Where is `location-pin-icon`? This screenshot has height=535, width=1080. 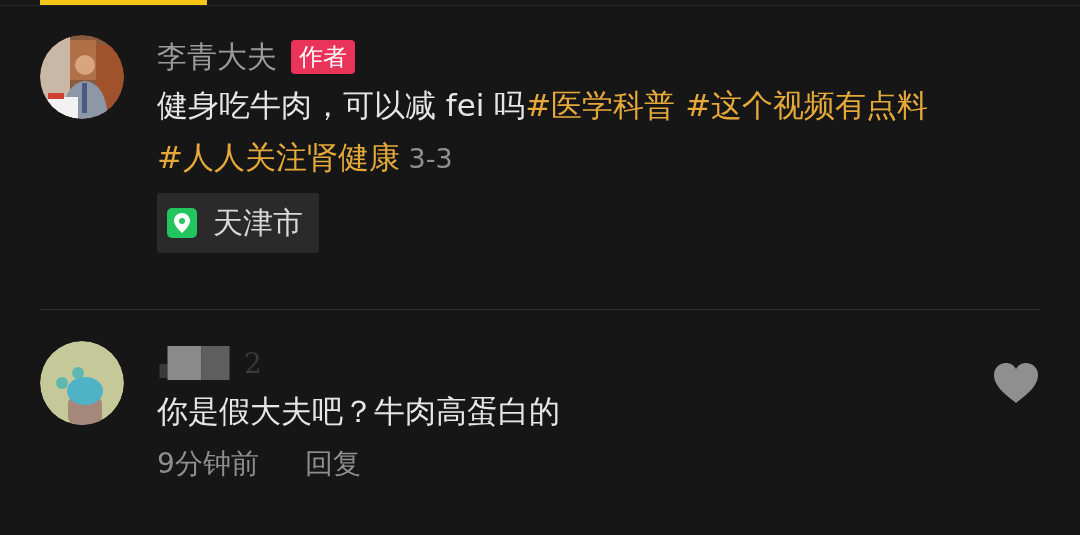 location-pin-icon is located at coordinates (182, 223).